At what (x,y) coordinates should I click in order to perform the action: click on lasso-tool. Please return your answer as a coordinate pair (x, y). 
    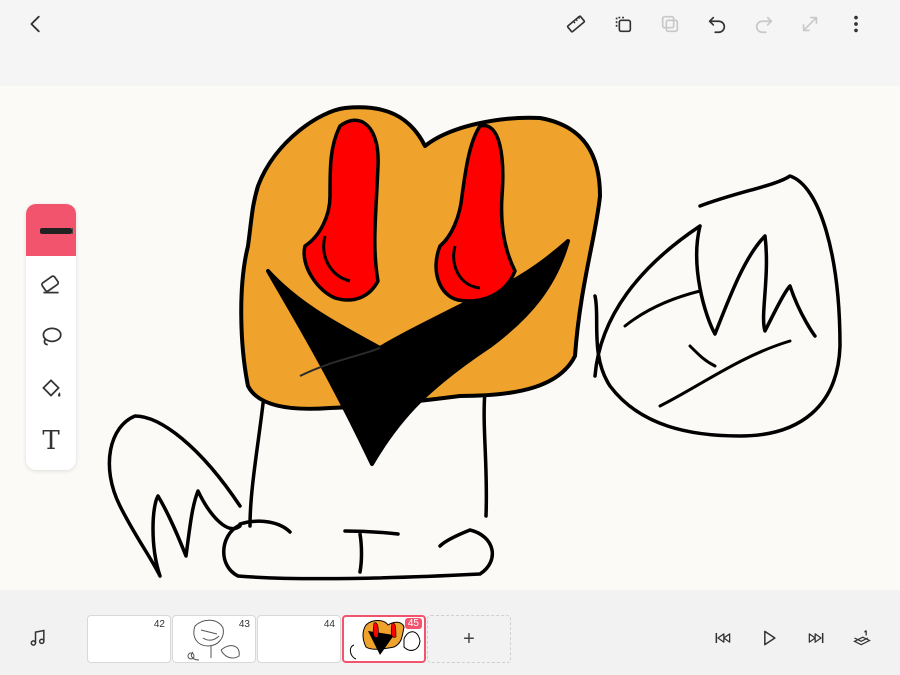
    Looking at the image, I should click on (51, 337).